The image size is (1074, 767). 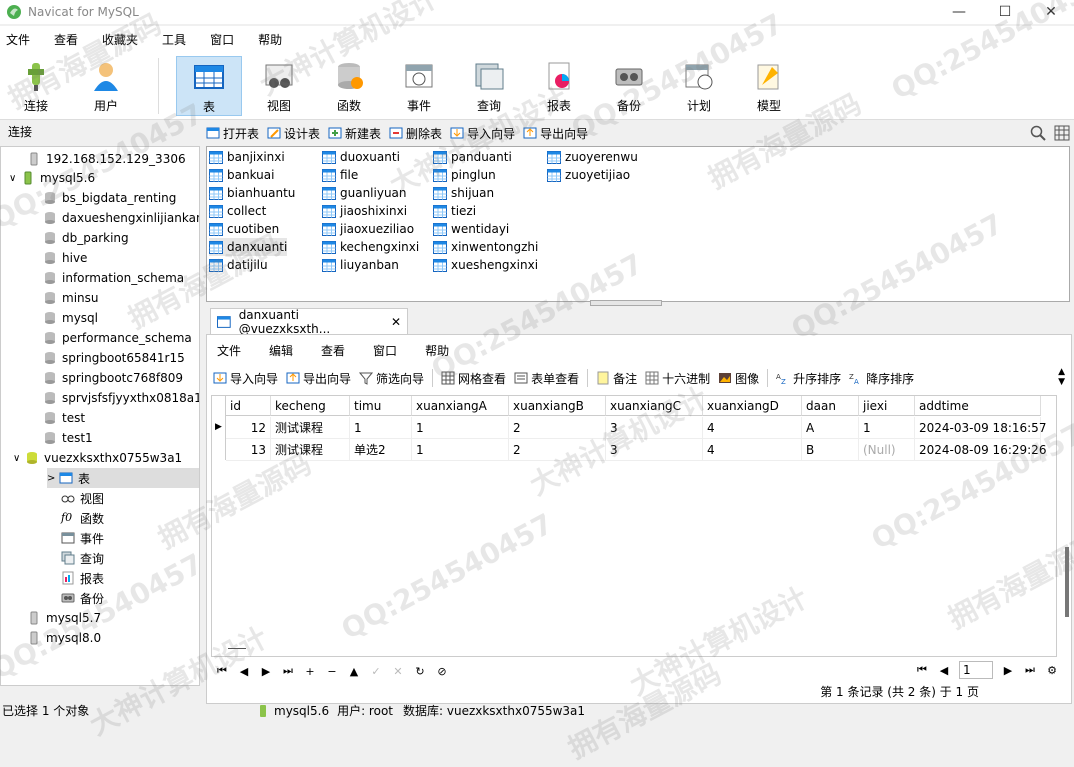 What do you see at coordinates (238, 265) in the screenshot?
I see `table-object-item: datijilu` at bounding box center [238, 265].